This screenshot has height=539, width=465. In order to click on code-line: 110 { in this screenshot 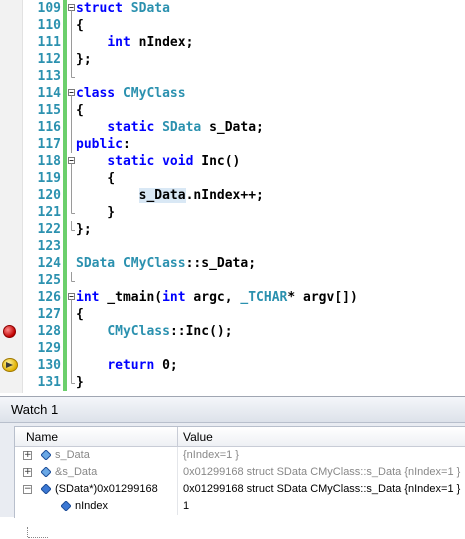, I will do `click(232, 25)`.